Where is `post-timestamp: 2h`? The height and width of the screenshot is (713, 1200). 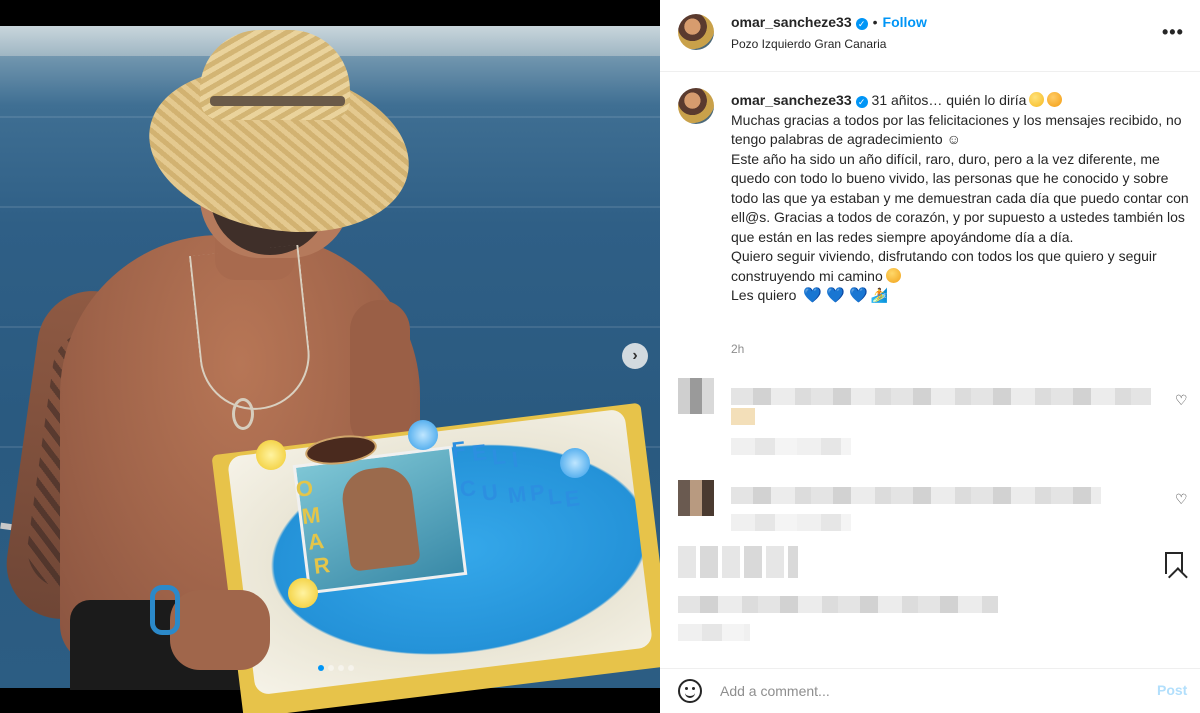
post-timestamp: 2h is located at coordinates (737, 349).